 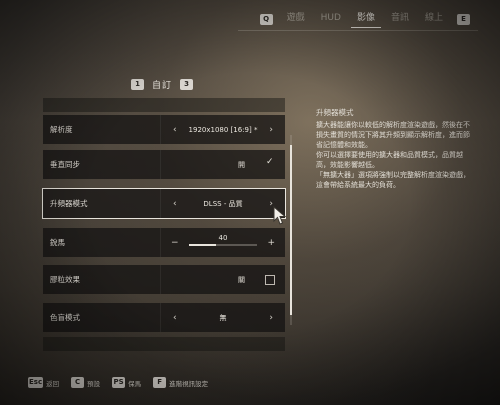 What do you see at coordinates (335, 112) in the screenshot?
I see `description-title: 升頻器模式` at bounding box center [335, 112].